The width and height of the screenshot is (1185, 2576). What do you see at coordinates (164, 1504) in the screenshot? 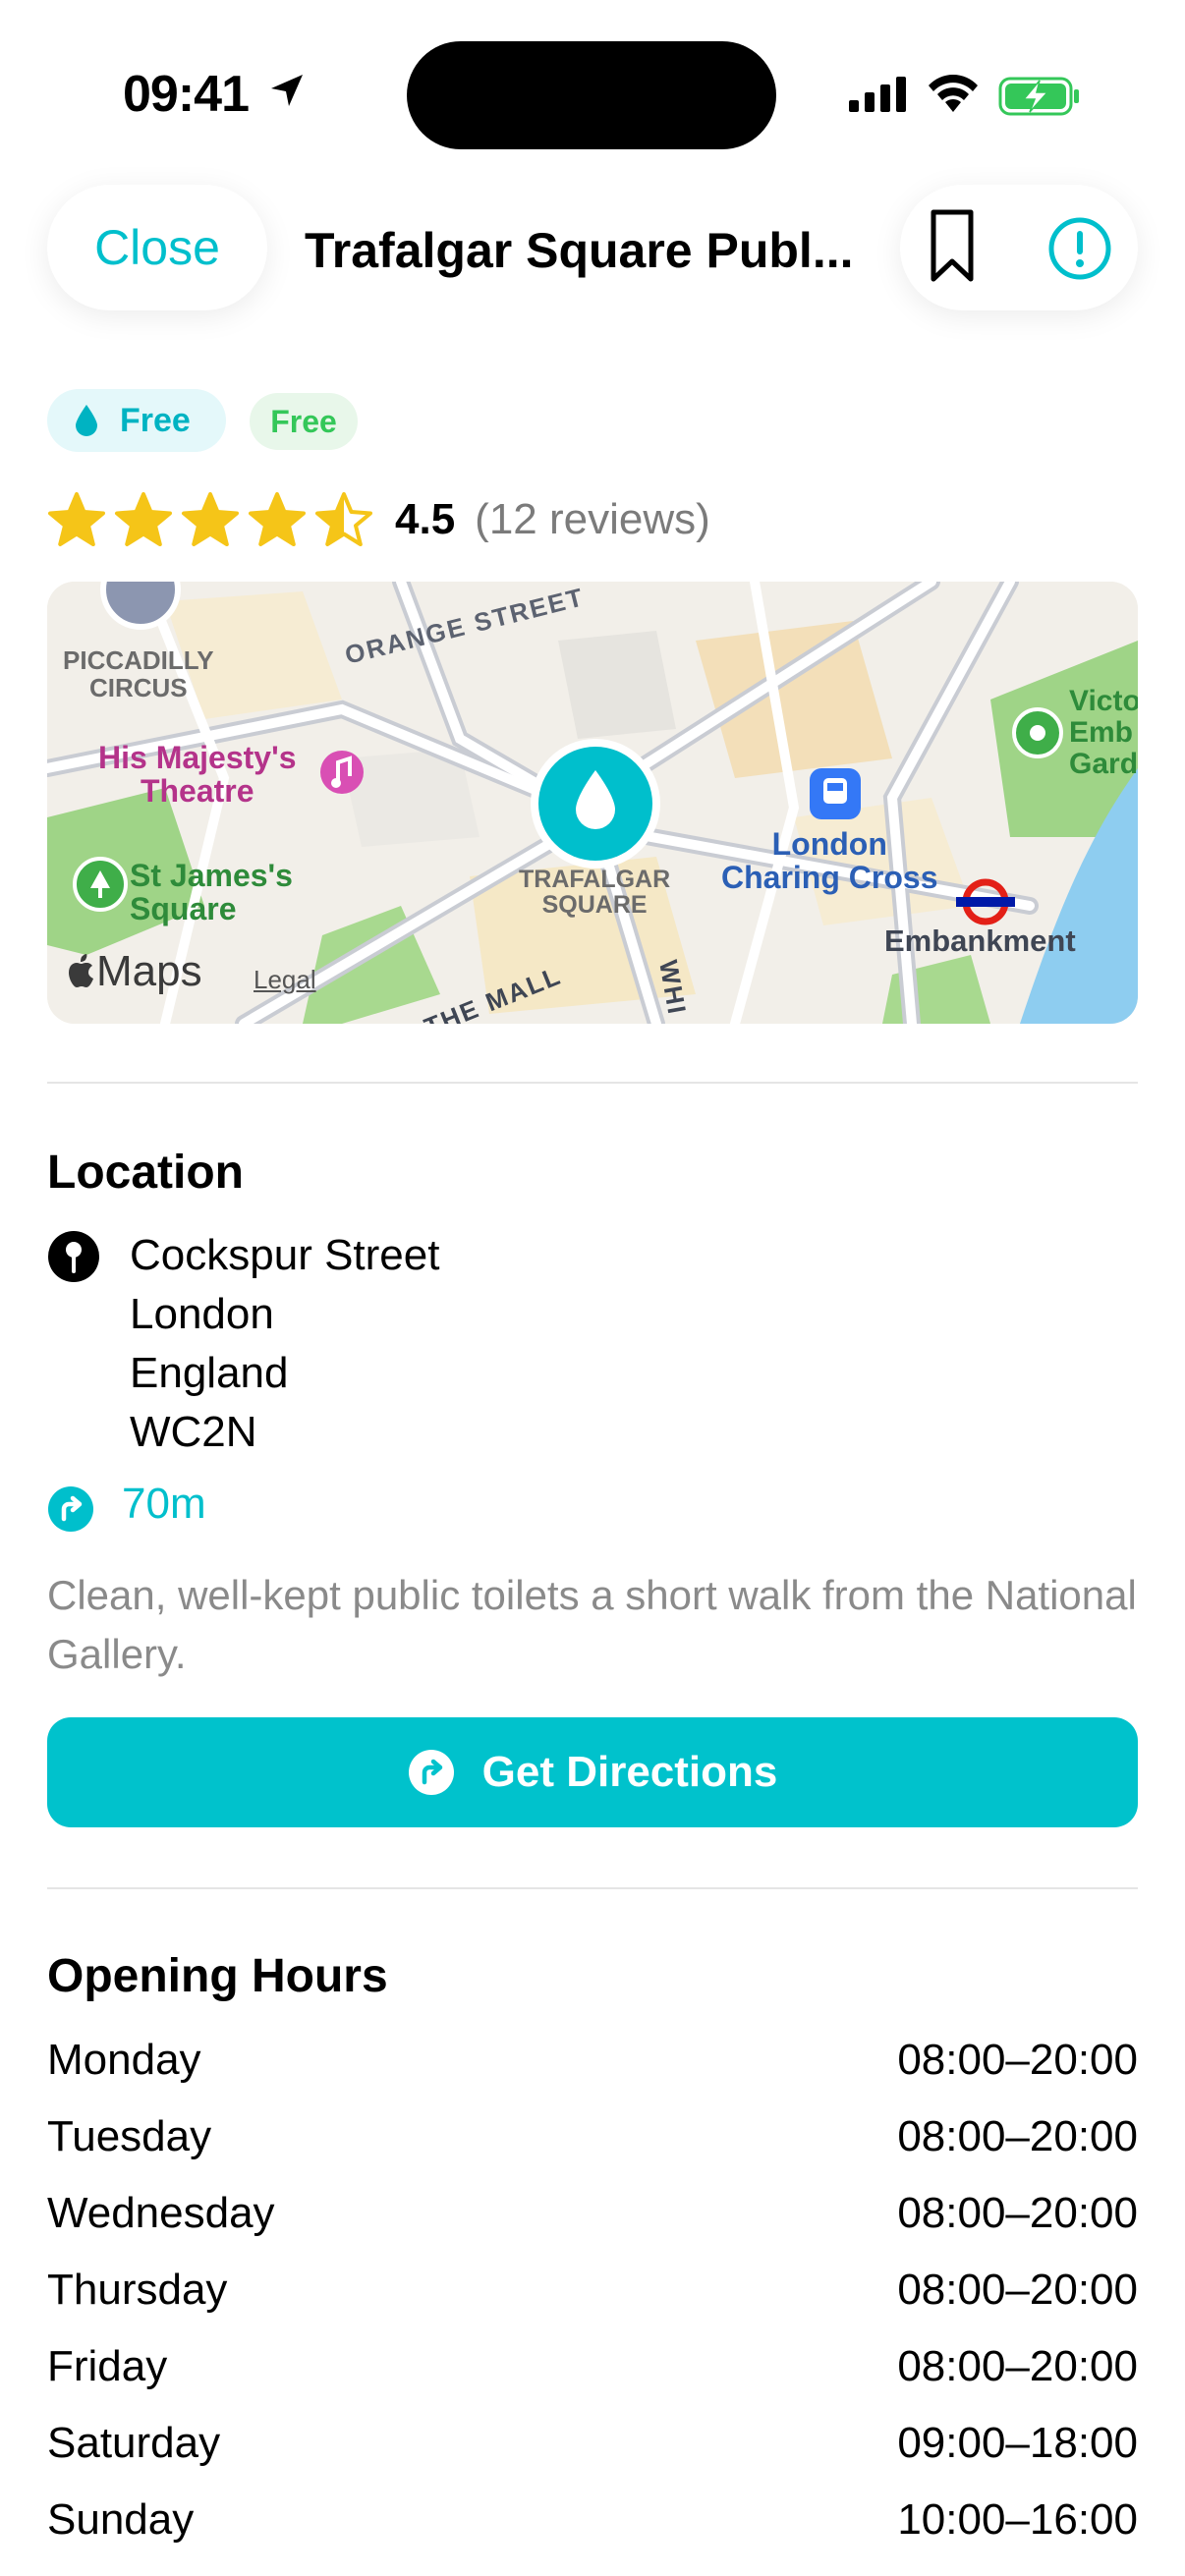
I see `distance-label: 70m` at bounding box center [164, 1504].